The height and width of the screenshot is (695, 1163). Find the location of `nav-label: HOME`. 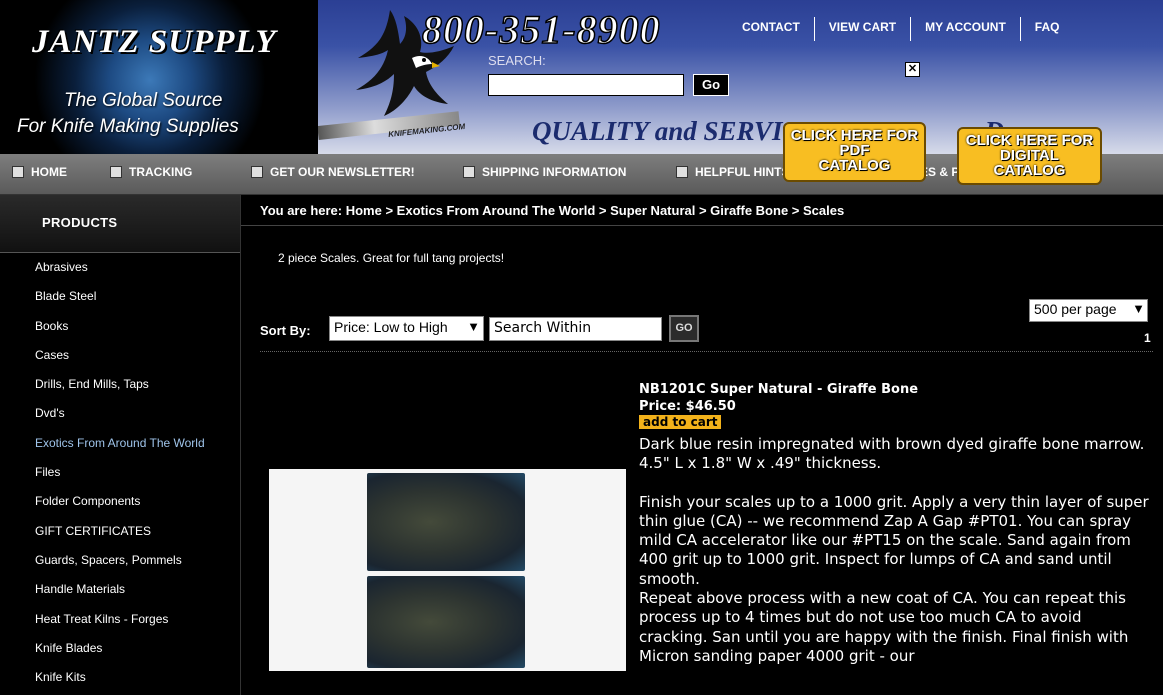

nav-label: HOME is located at coordinates (49, 172).